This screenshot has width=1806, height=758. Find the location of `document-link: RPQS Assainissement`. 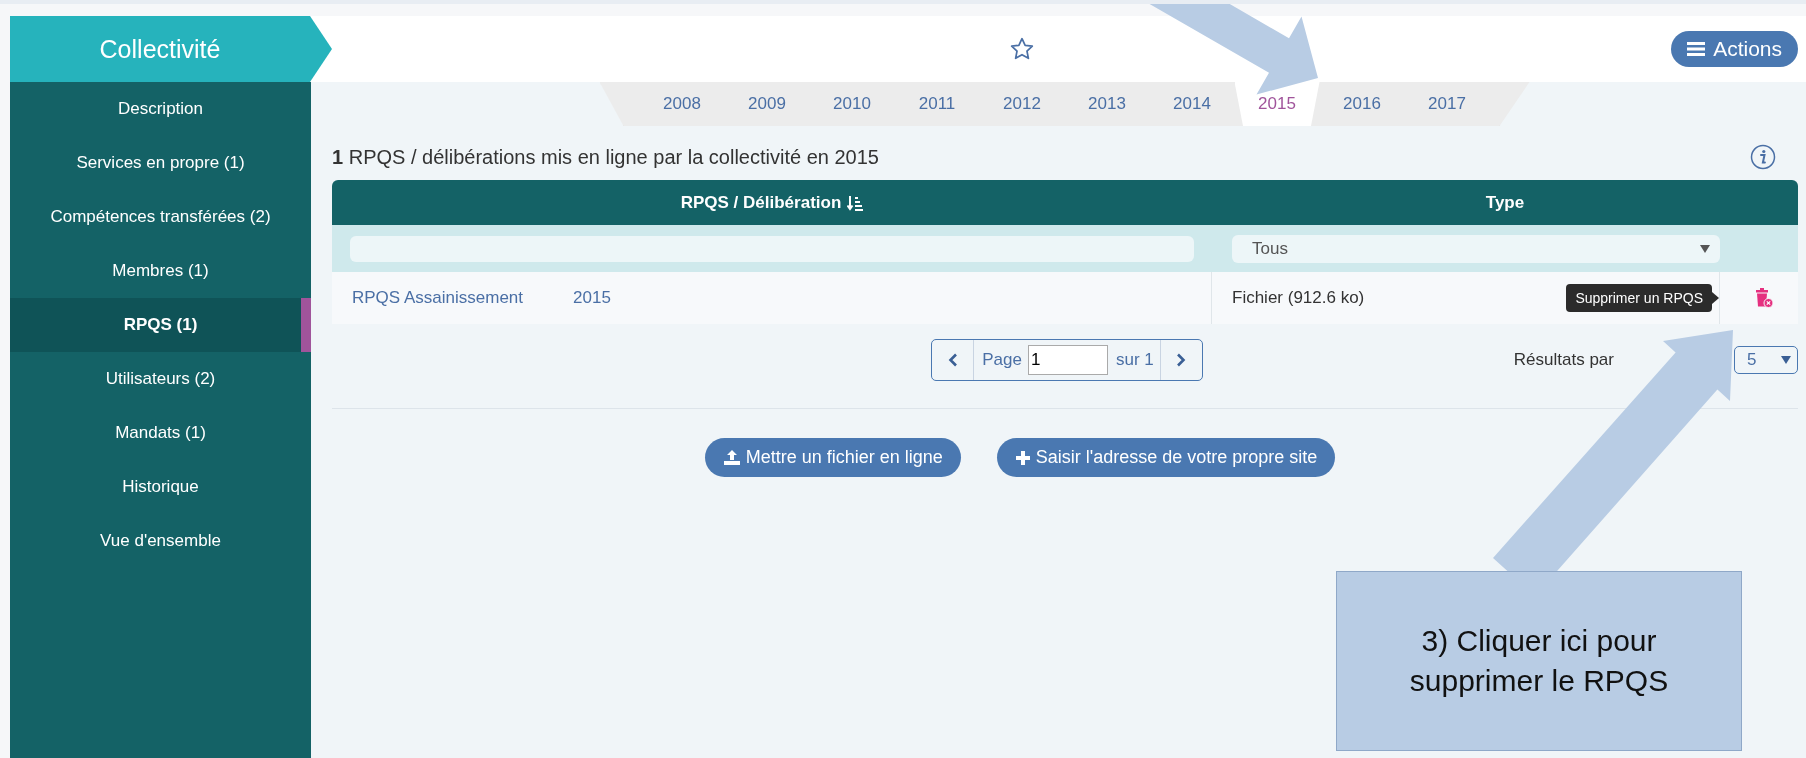

document-link: RPQS Assainissement is located at coordinates (437, 298).